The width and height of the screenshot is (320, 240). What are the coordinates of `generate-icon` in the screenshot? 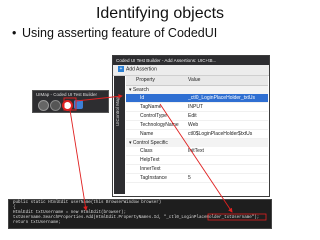 It's located at (78, 104).